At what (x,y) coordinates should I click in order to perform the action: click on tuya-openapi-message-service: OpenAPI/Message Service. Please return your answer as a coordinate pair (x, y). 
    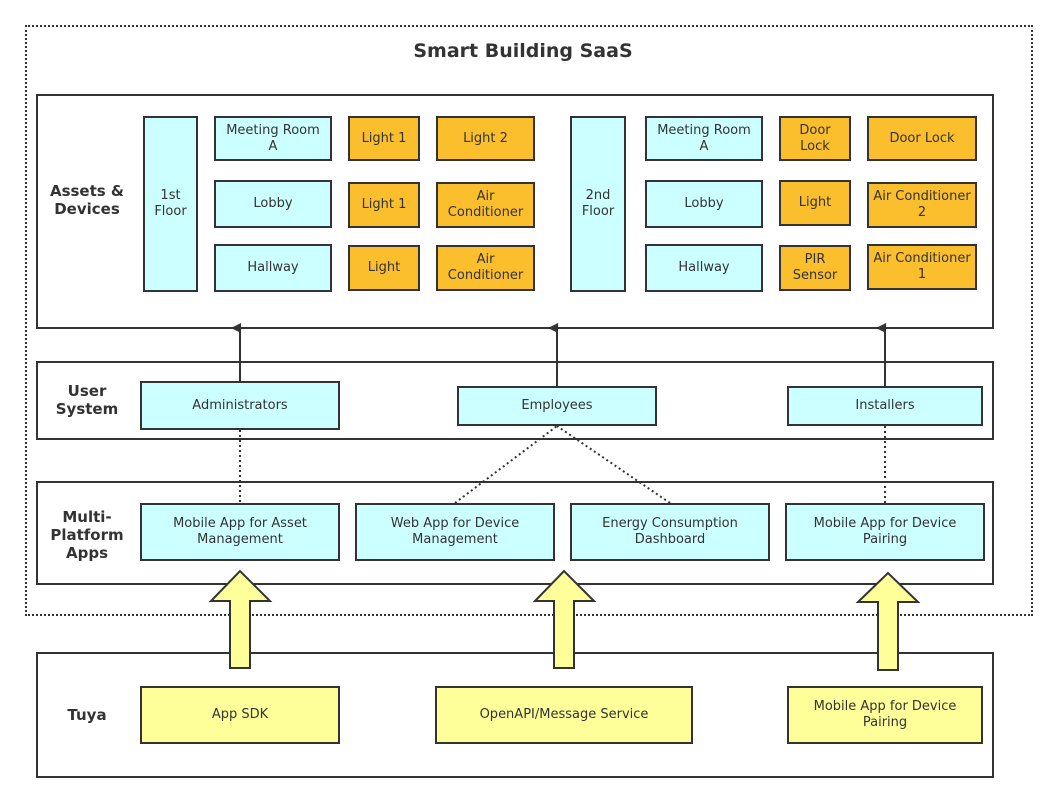
    Looking at the image, I should click on (564, 715).